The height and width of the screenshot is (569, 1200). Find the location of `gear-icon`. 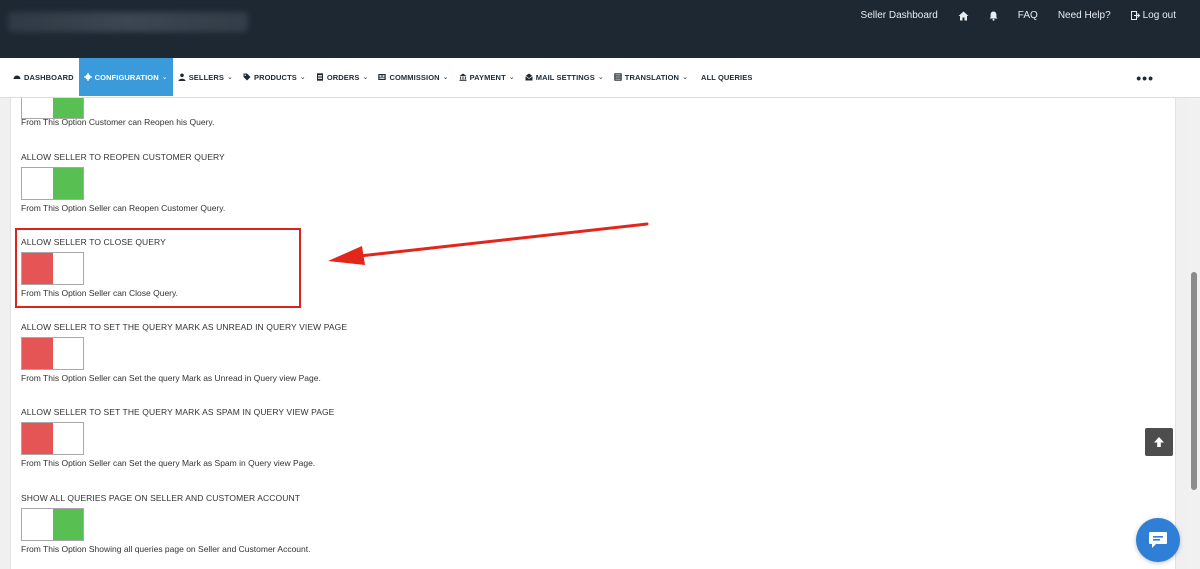

gear-icon is located at coordinates (87, 77).